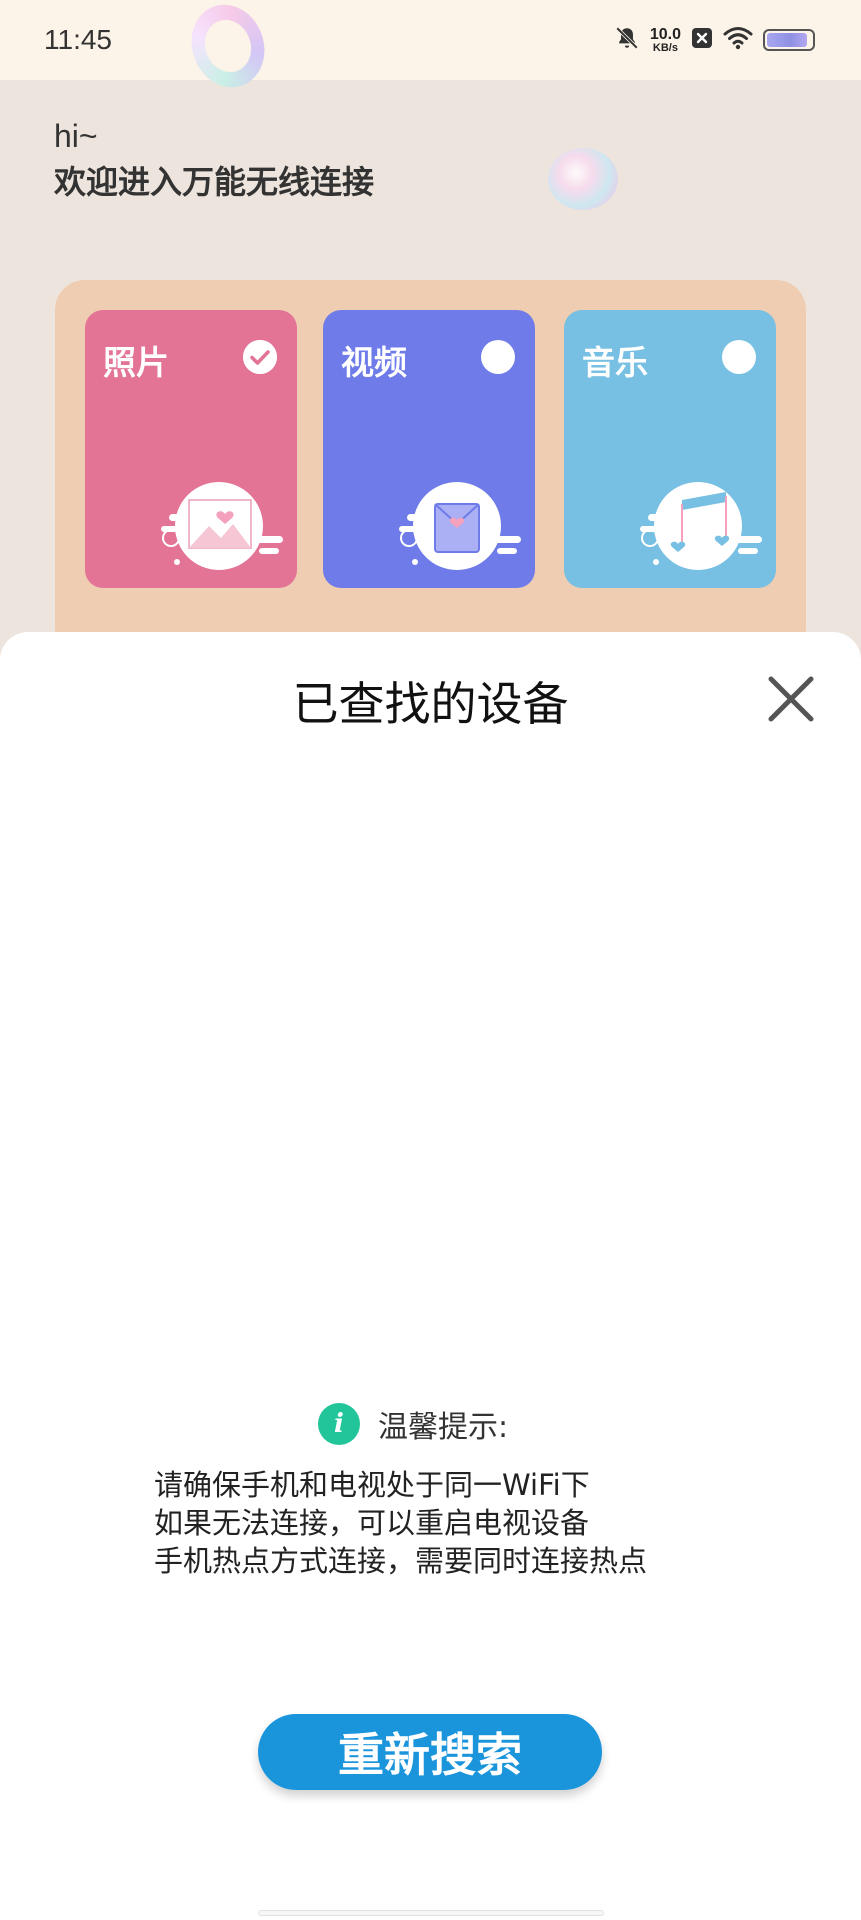  Describe the element at coordinates (214, 160) in the screenshot. I see `greeting: hi~ 欢迎进入万能无线连接` at that location.